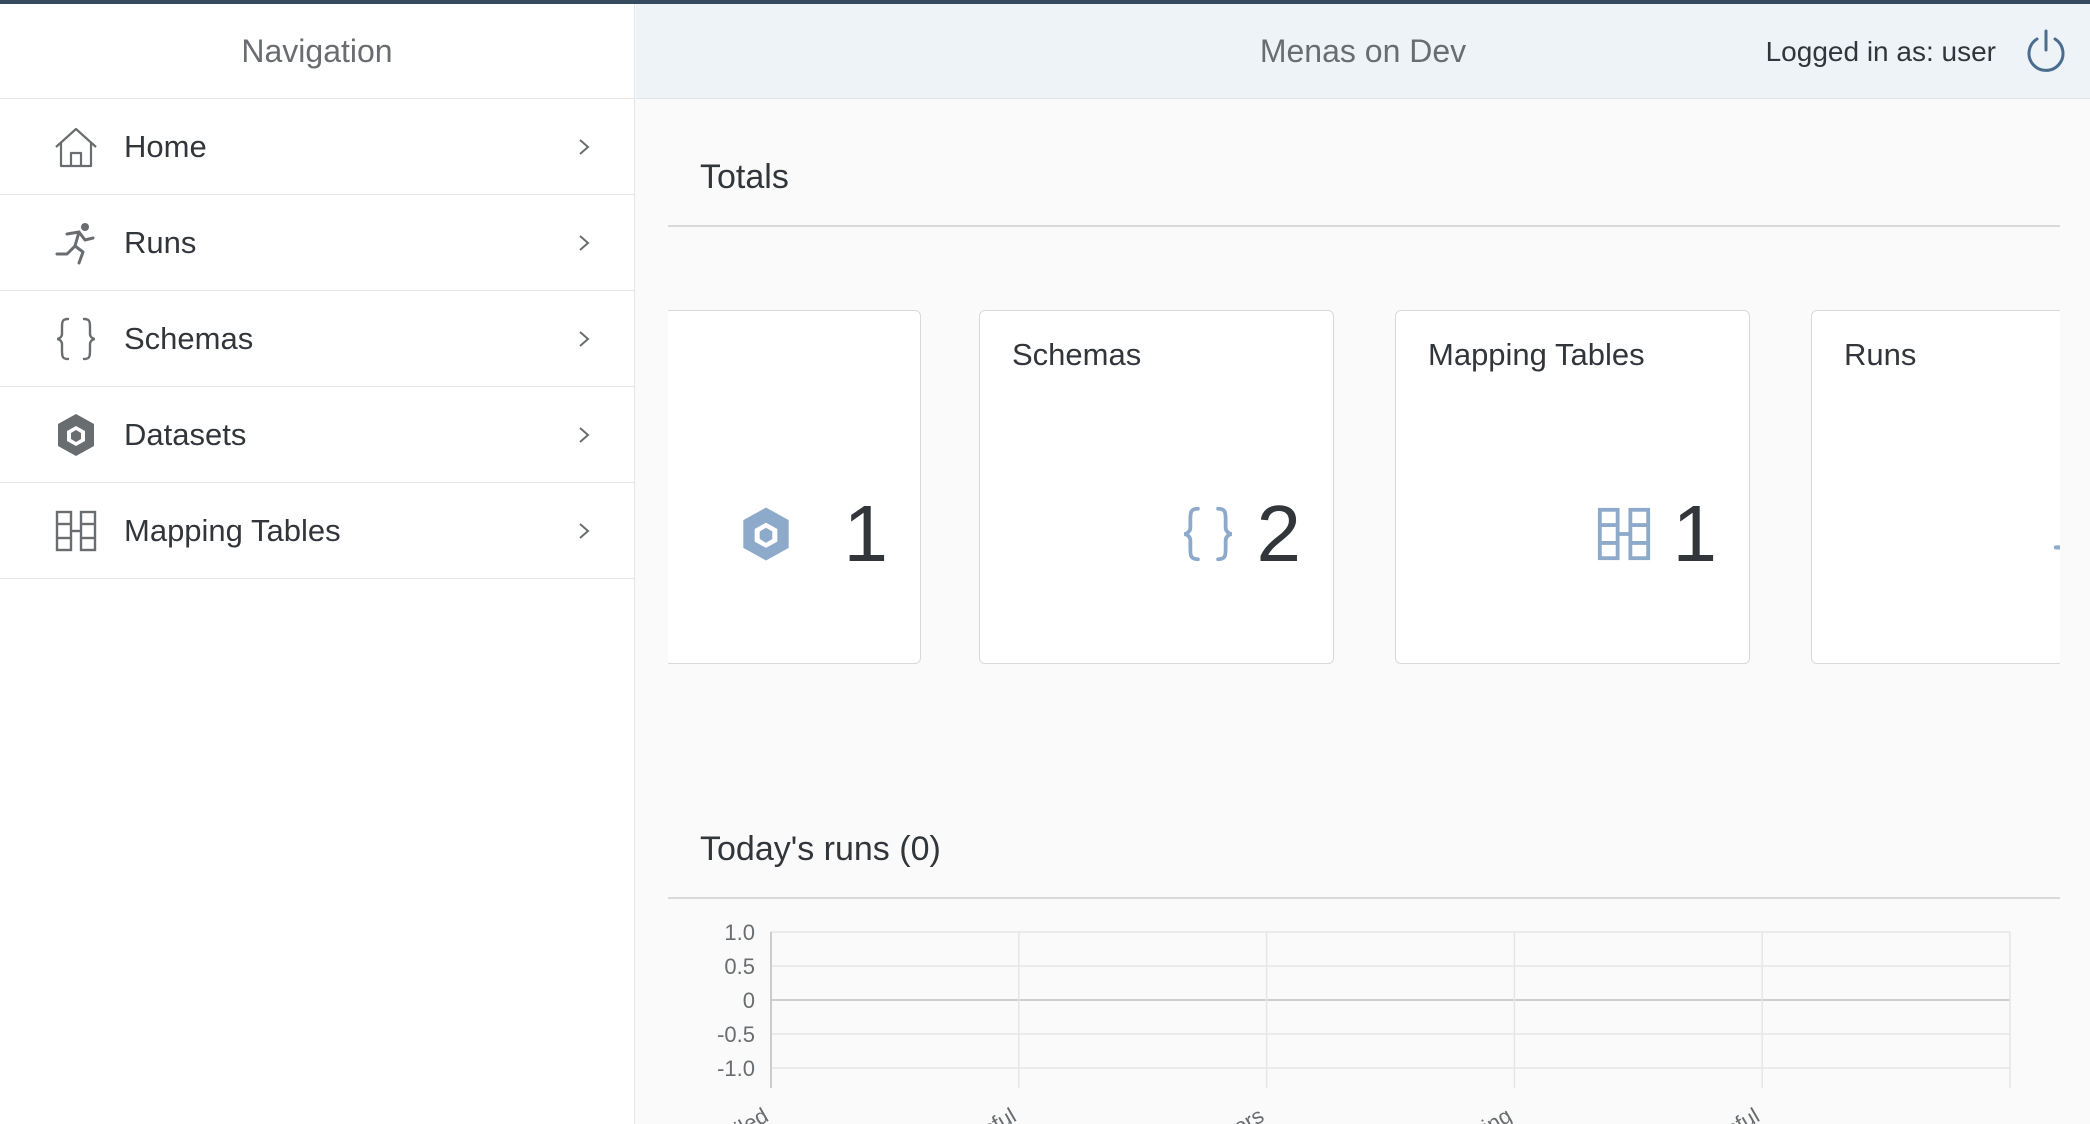 The width and height of the screenshot is (2090, 1124). What do you see at coordinates (232, 530) in the screenshot?
I see `sidebar-item-label: Mapping Tables` at bounding box center [232, 530].